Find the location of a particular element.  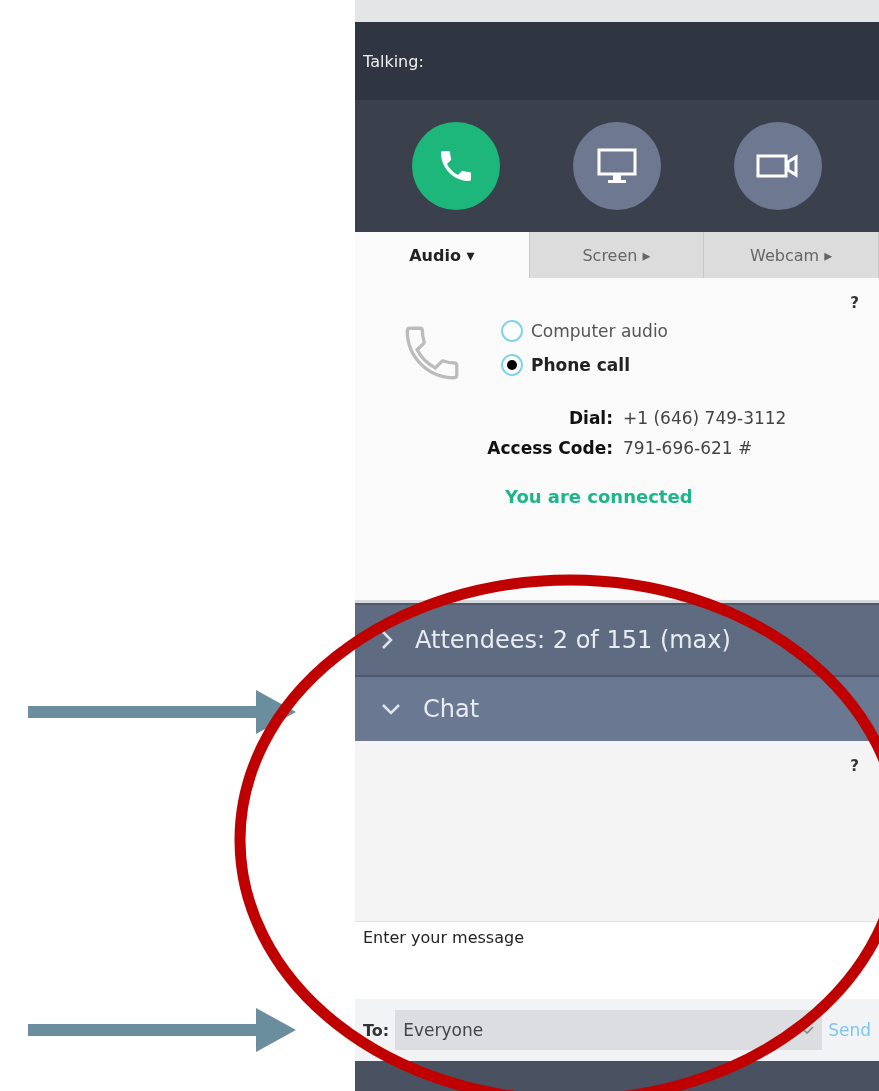

recipient-dropdown: Everyone is located at coordinates (609, 1030).